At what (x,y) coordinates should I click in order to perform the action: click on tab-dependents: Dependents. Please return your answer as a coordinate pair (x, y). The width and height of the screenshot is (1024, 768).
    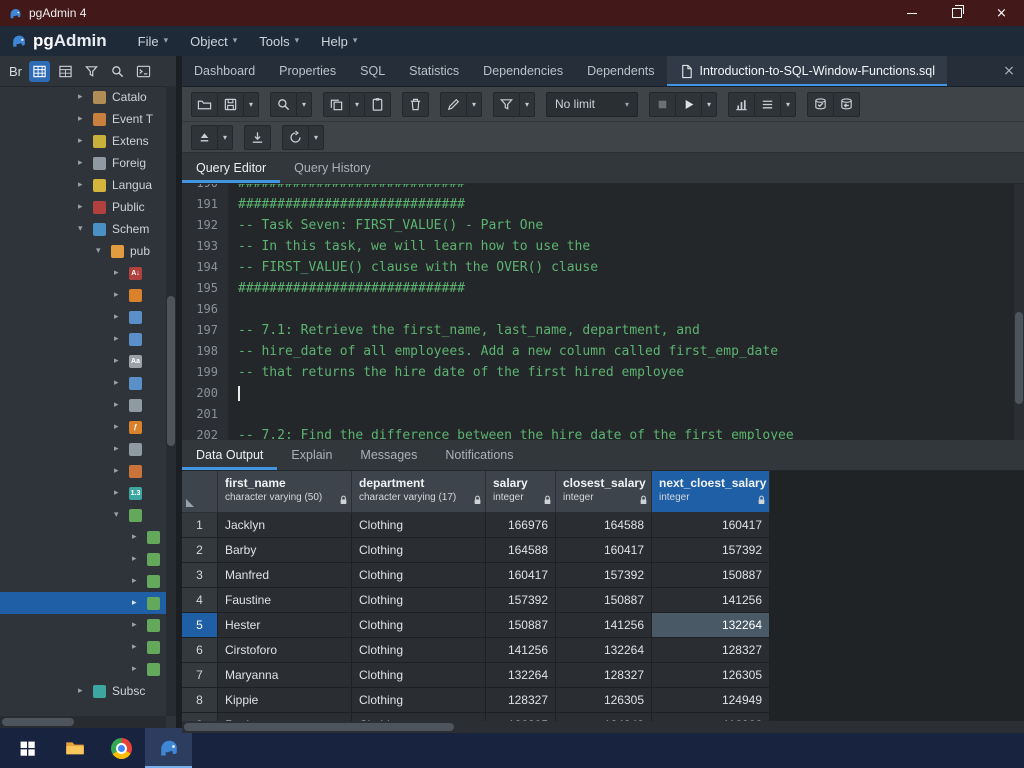
    Looking at the image, I should click on (620, 71).